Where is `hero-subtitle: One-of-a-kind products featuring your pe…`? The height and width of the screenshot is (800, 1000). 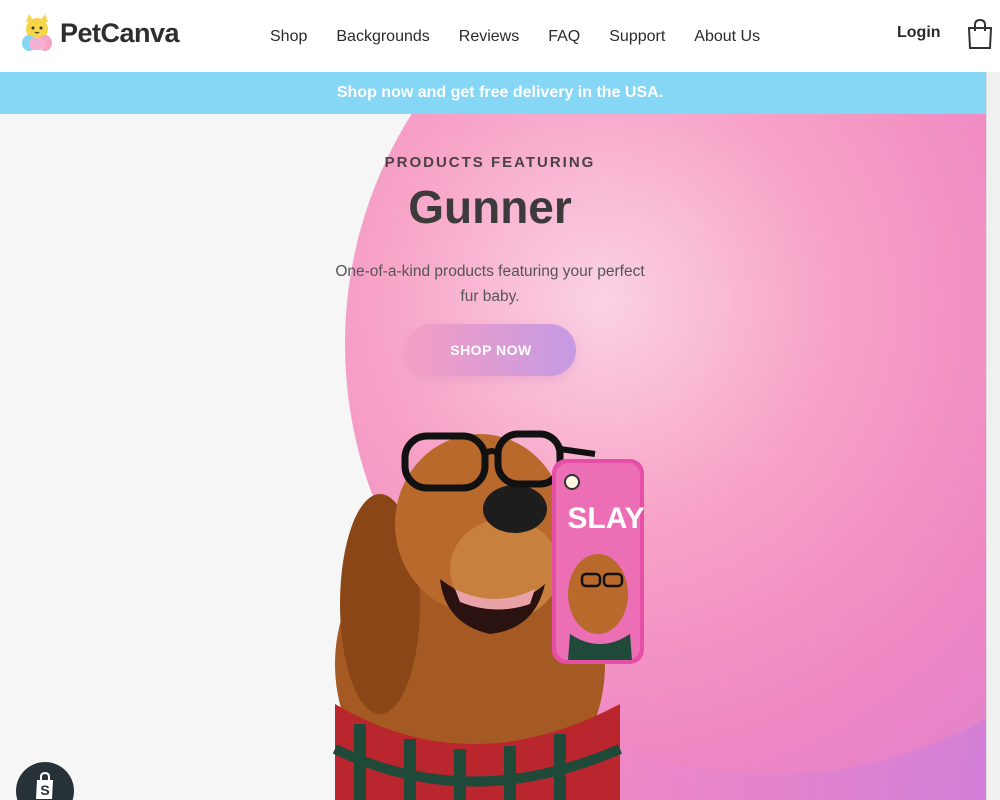 hero-subtitle: One-of-a-kind products featuring your pe… is located at coordinates (490, 284).